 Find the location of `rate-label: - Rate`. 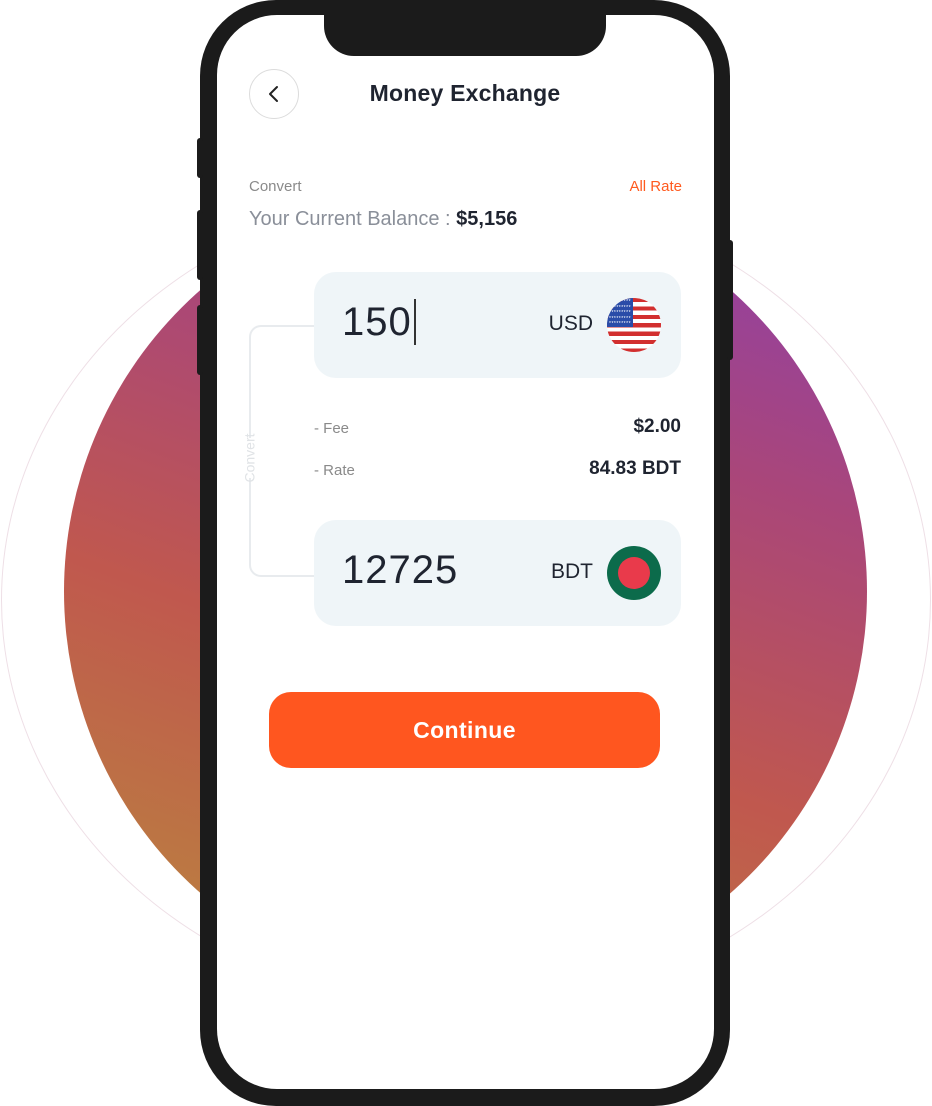

rate-label: - Rate is located at coordinates (334, 470).